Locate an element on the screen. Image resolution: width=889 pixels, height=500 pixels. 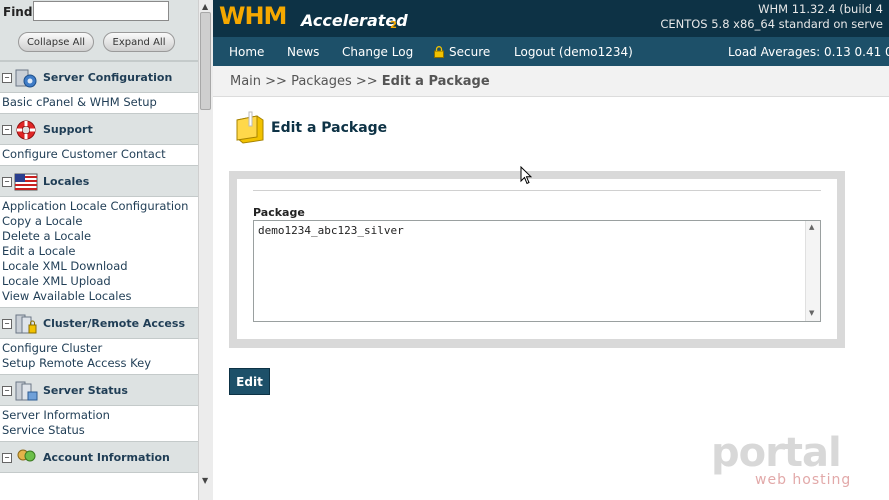
server-status-icon is located at coordinates (26, 391).